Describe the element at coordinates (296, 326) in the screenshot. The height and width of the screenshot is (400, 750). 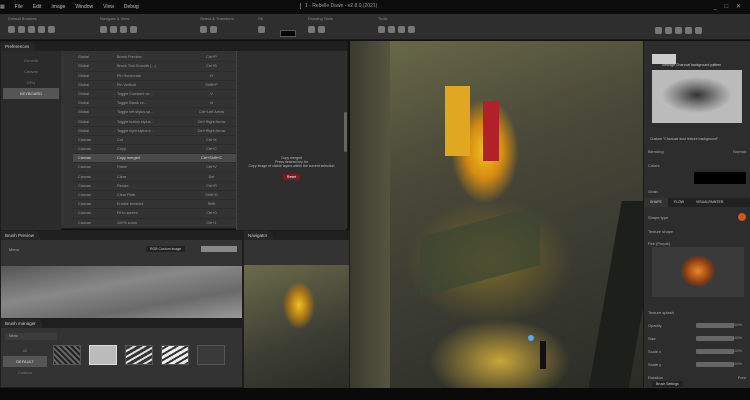
I see `navigator-thumbnail` at that location.